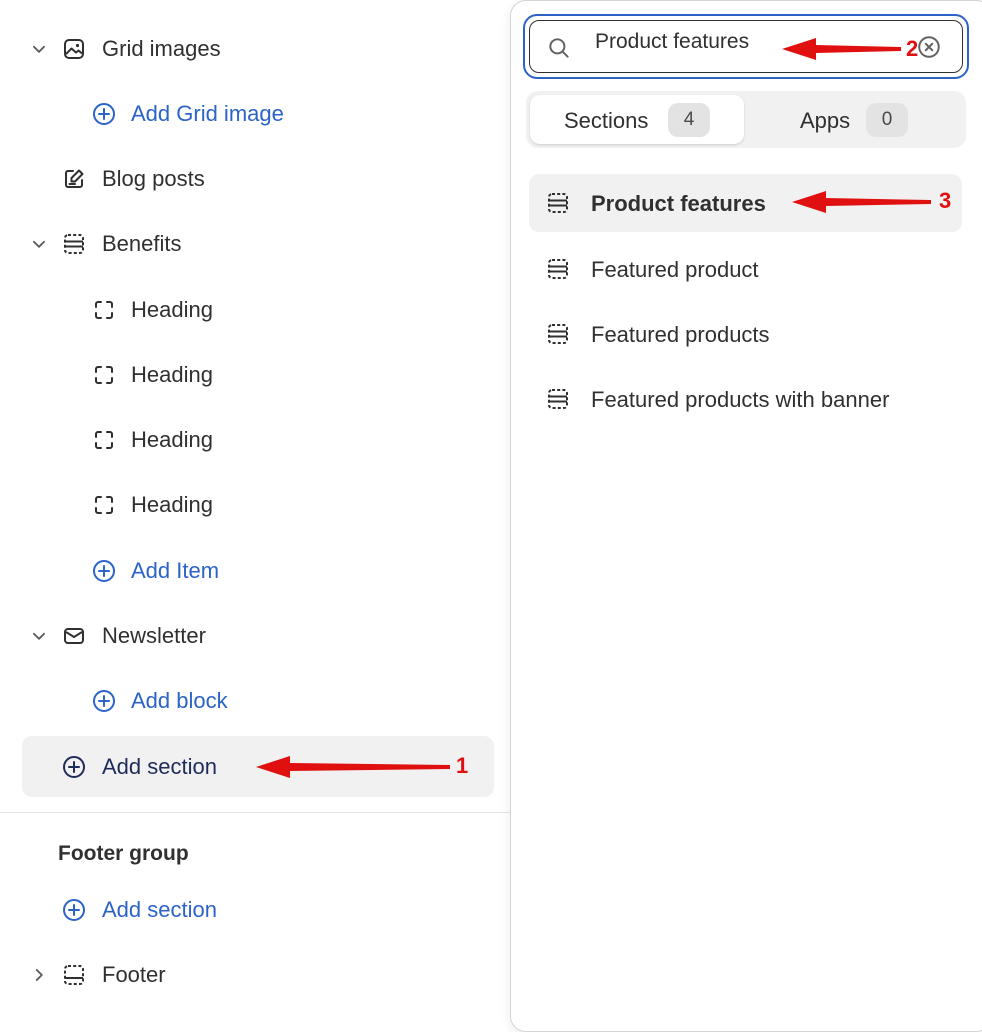 This screenshot has width=982, height=1032. I want to click on clear-search-icon, so click(929, 47).